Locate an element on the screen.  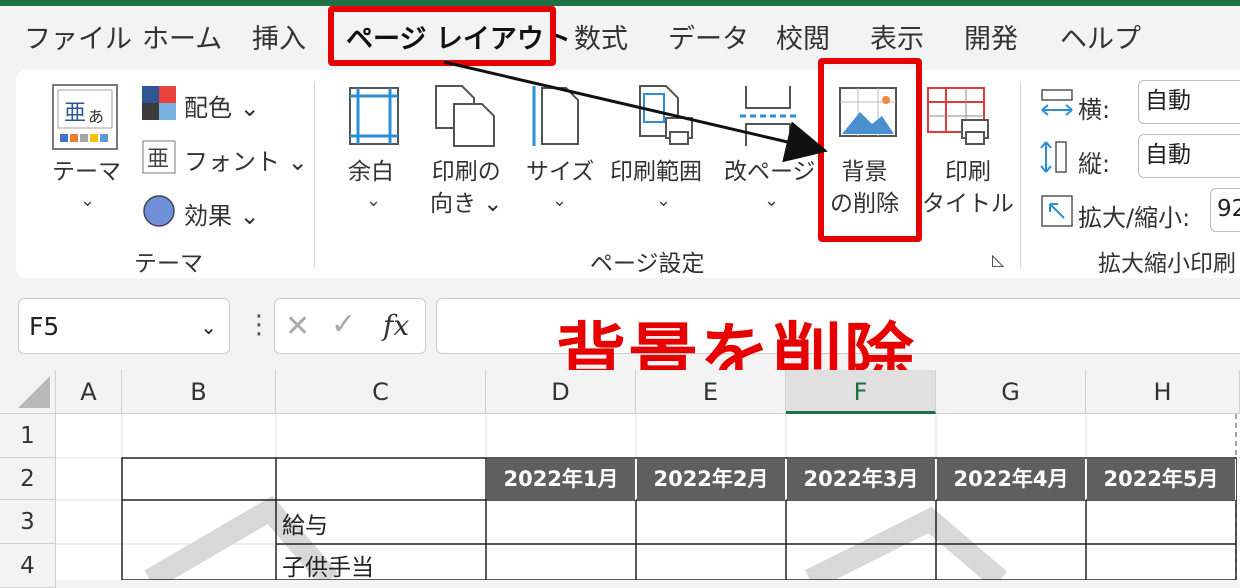
month-header-cell: 2022年4月 is located at coordinates (1011, 479).